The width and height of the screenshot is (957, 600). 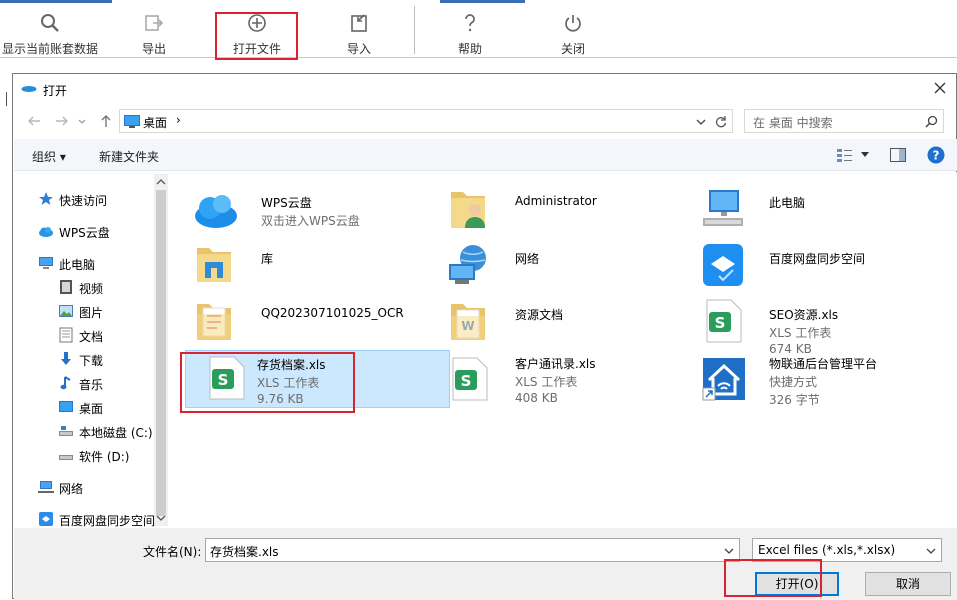 I want to click on download-icon, so click(x=66, y=358).